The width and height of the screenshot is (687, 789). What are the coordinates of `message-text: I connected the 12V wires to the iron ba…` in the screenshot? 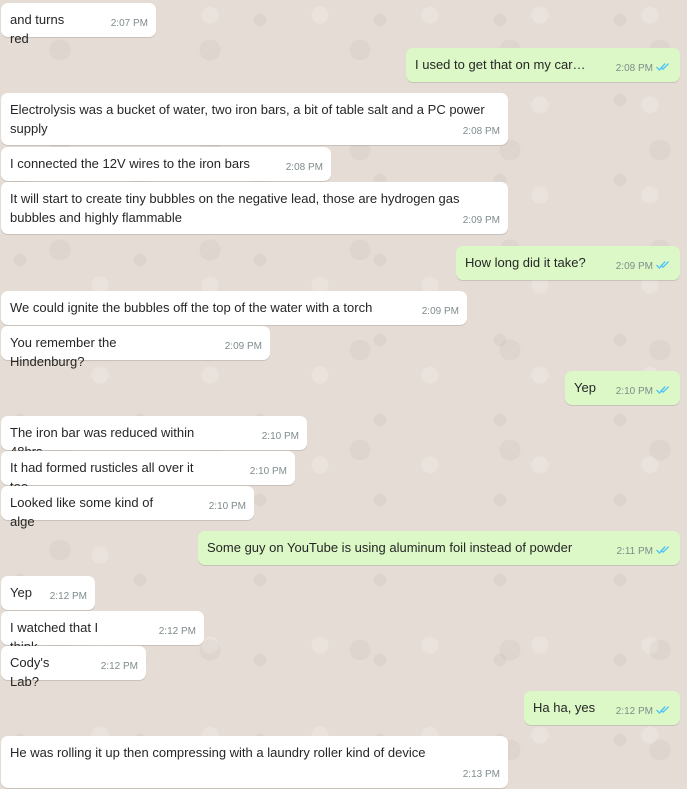 It's located at (130, 163).